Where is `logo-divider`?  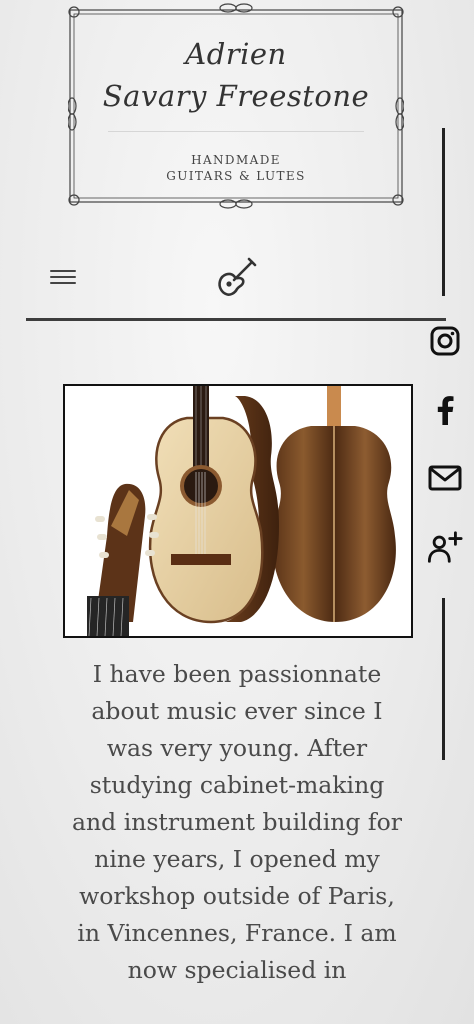 logo-divider is located at coordinates (236, 131).